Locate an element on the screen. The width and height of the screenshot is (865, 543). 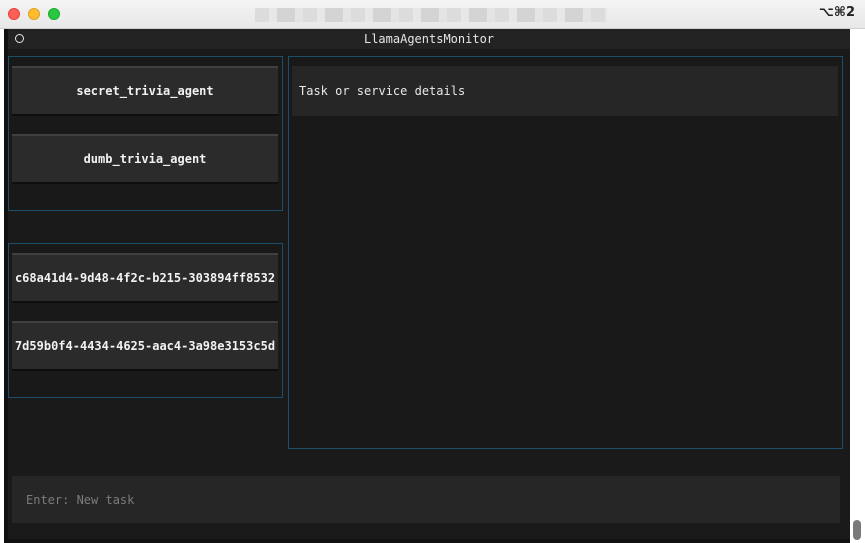
app-header: LlamaAgentsMonitor is located at coordinates (429, 39).